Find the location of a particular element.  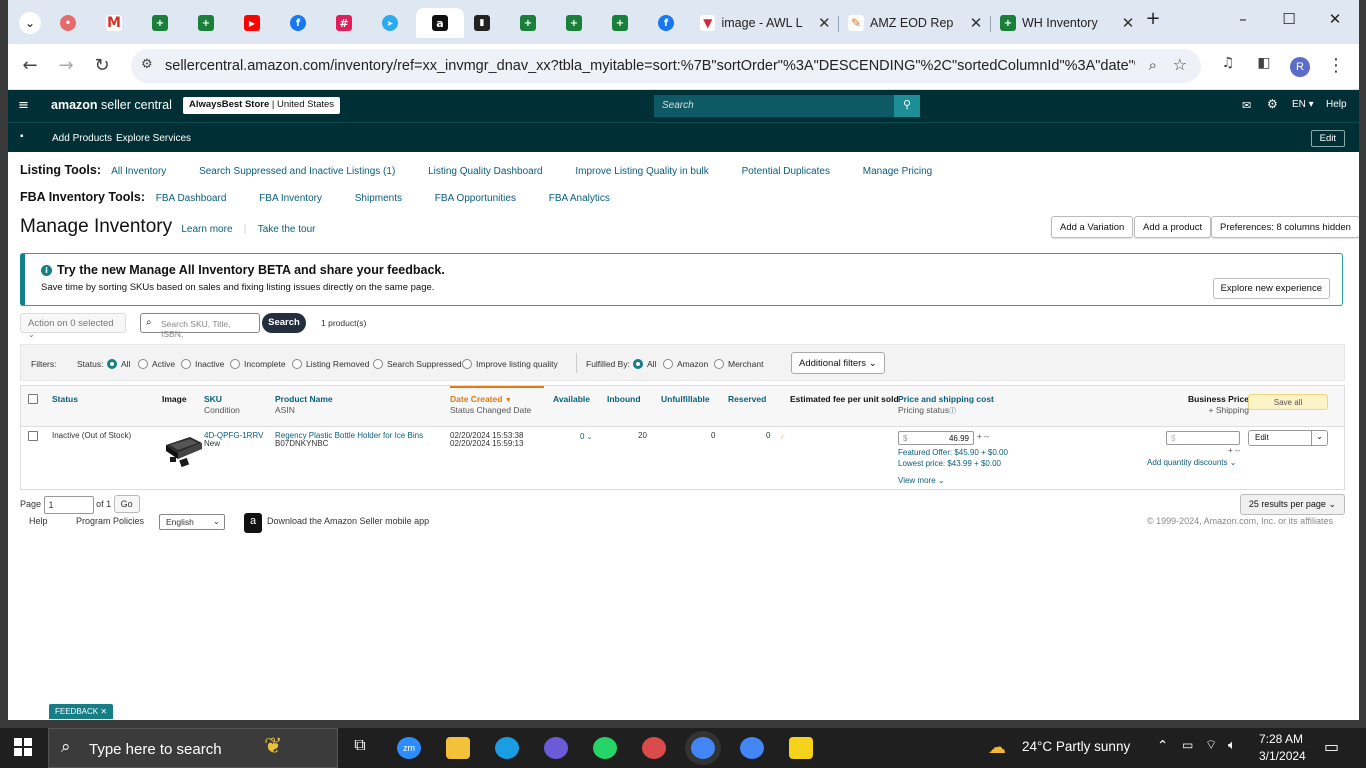

add-product-button: Add a product is located at coordinates (1173, 227).